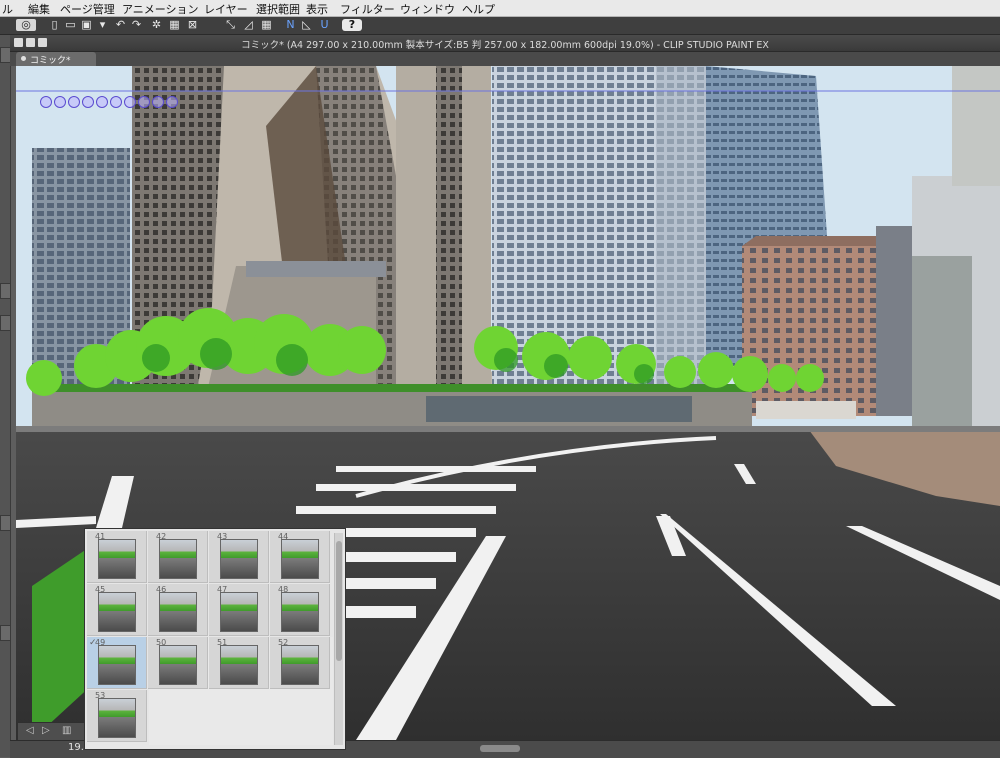 Image resolution: width=1000 pixels, height=758 pixels. What do you see at coordinates (70, 25) in the screenshot?
I see `open-folder-icon: ▭` at bounding box center [70, 25].